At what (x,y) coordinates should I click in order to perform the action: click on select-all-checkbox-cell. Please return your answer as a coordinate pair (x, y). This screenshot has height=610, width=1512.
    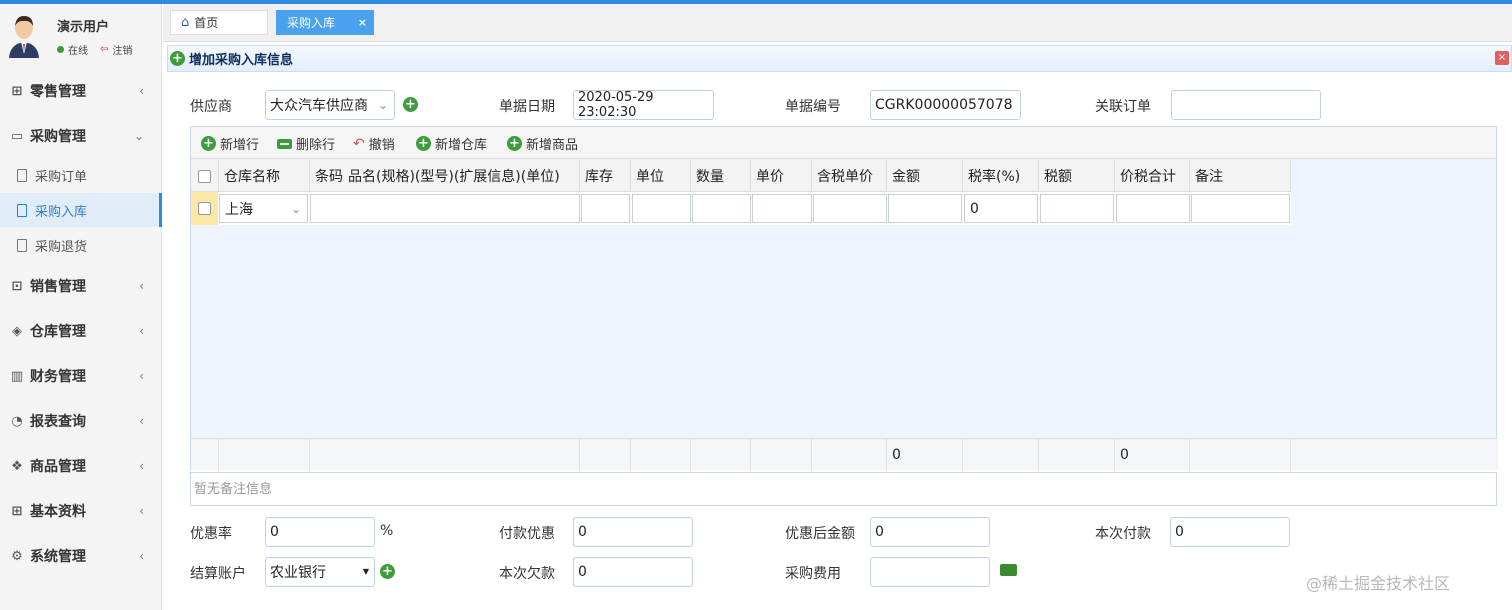
    Looking at the image, I should click on (205, 176).